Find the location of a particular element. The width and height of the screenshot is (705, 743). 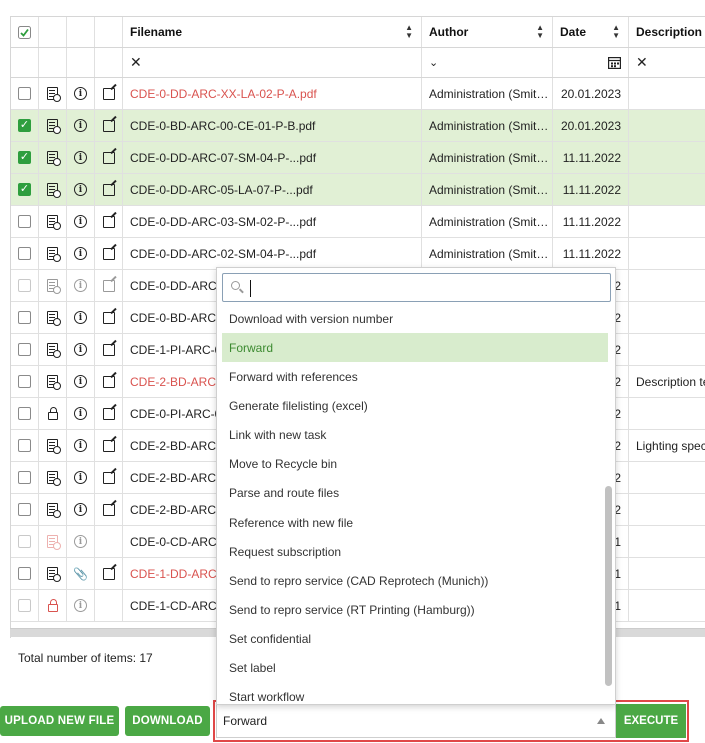

row-filename: CDE-0-DD-ARC-XX-LA-02-P-A.pdf is located at coordinates (272, 93).